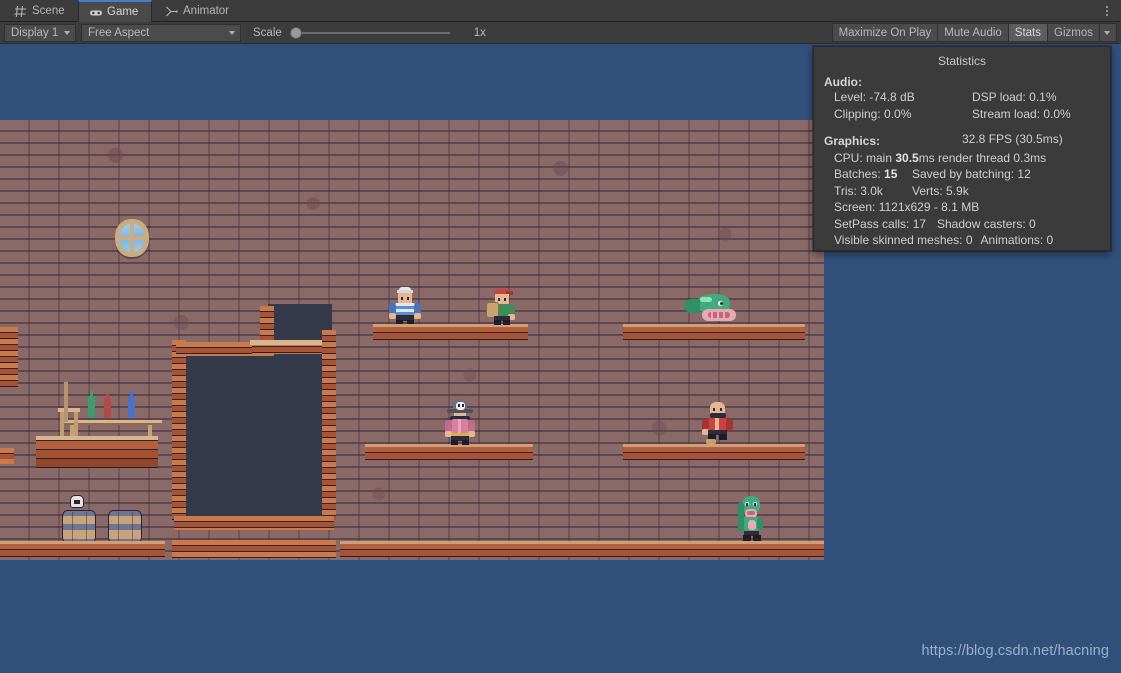 The image size is (1121, 673). What do you see at coordinates (982, 157) in the screenshot?
I see `cpu-suffix: ms render thread 0.3ms` at bounding box center [982, 157].